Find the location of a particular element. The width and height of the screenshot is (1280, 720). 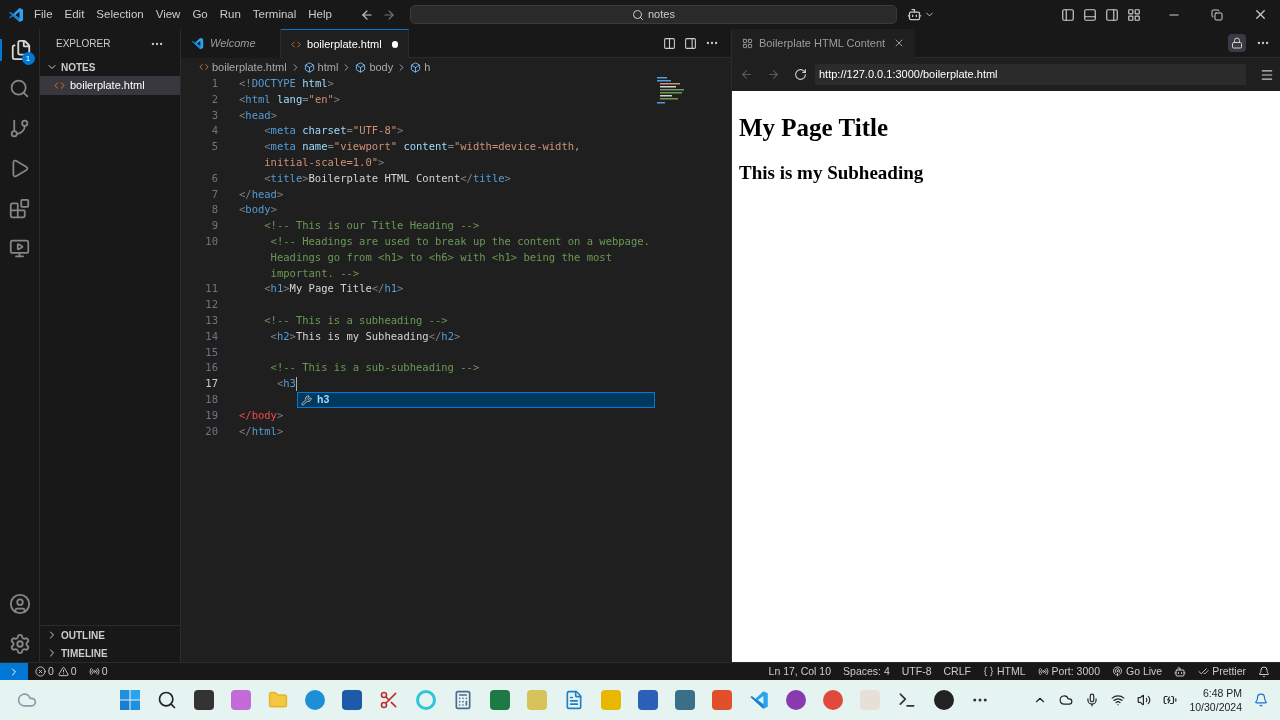

menu-item: Selection is located at coordinates (120, 14).